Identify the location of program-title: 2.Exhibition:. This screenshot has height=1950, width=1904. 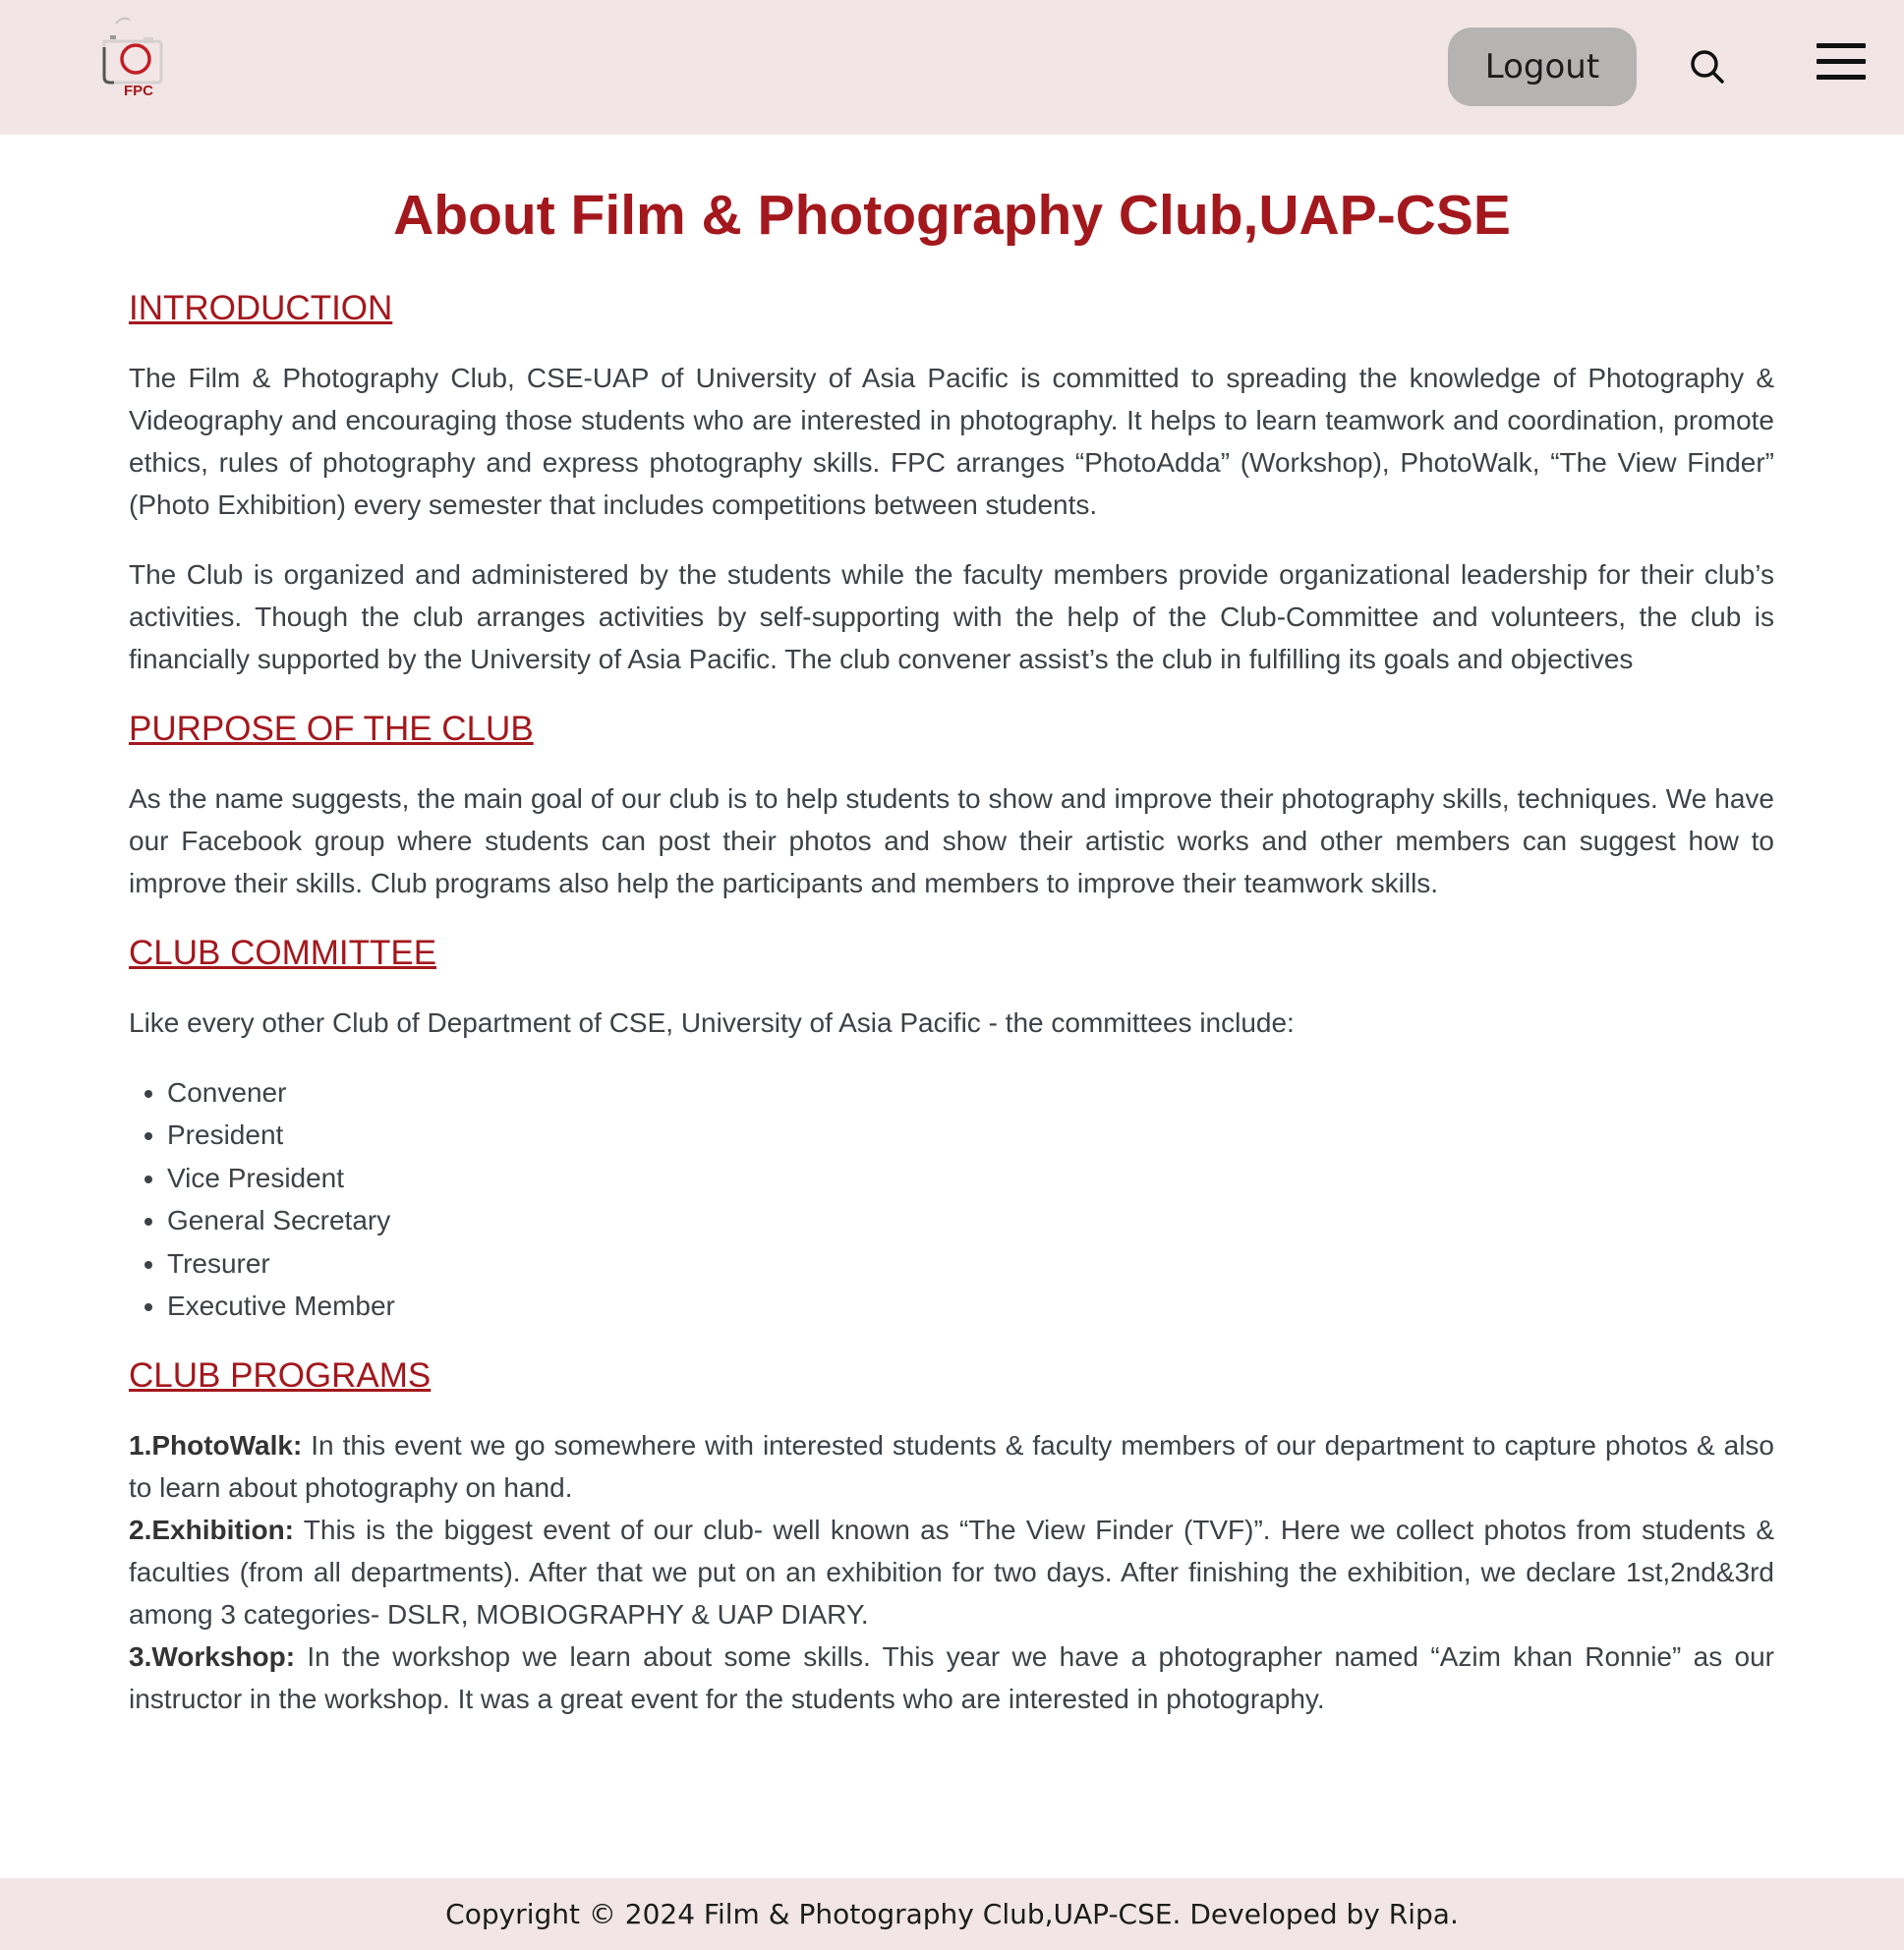
(211, 1530).